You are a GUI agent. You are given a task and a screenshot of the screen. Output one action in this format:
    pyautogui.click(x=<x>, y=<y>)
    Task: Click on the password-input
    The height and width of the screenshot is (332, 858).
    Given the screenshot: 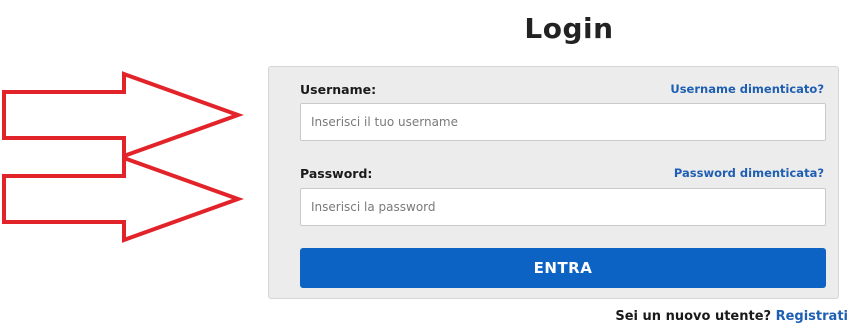 What is the action you would take?
    pyautogui.click(x=563, y=207)
    